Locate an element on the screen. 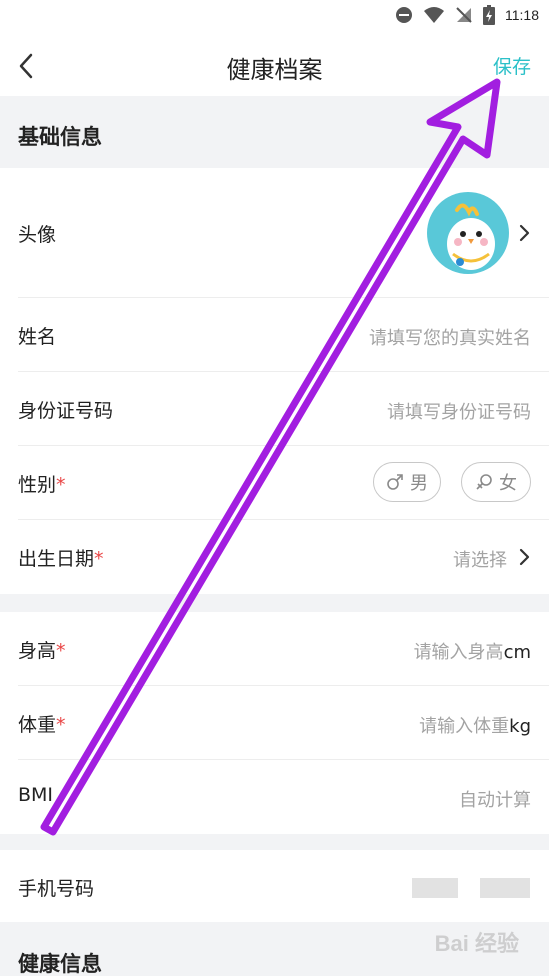 The image size is (549, 978). health-info-title: 健康信息 is located at coordinates (60, 964).